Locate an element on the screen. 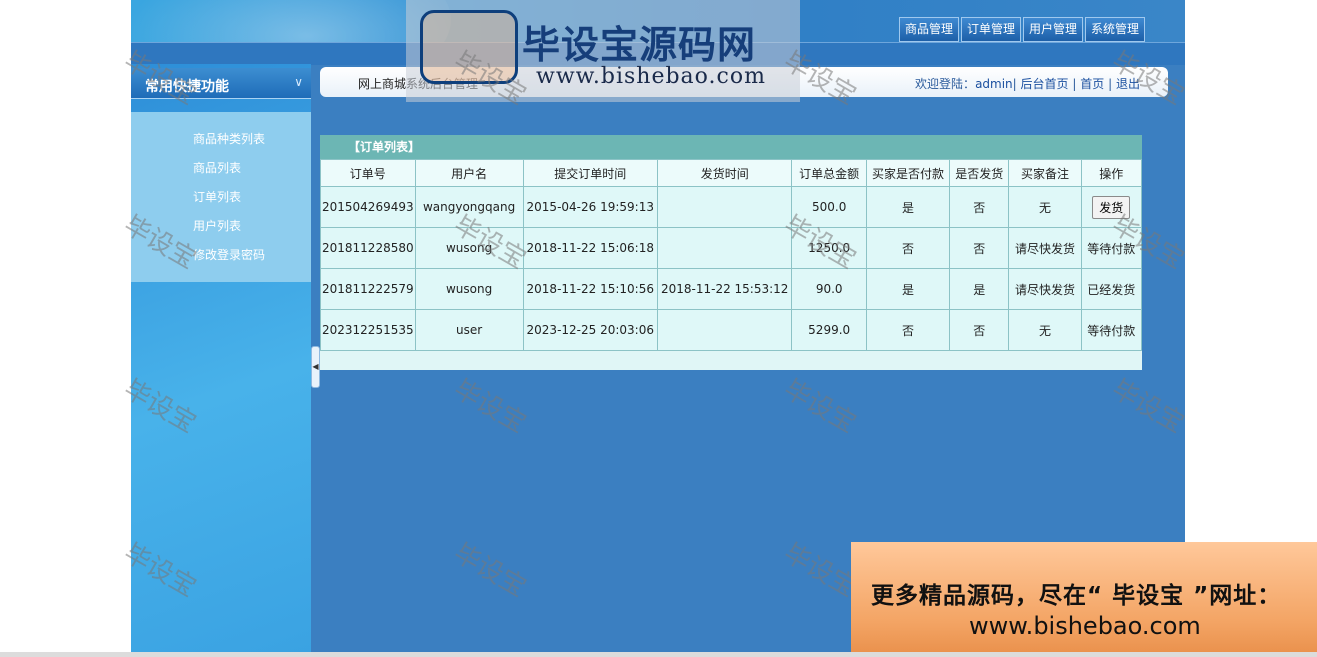 This screenshot has width=1317, height=657. header-ship-time: 发货时间 is located at coordinates (724, 173).